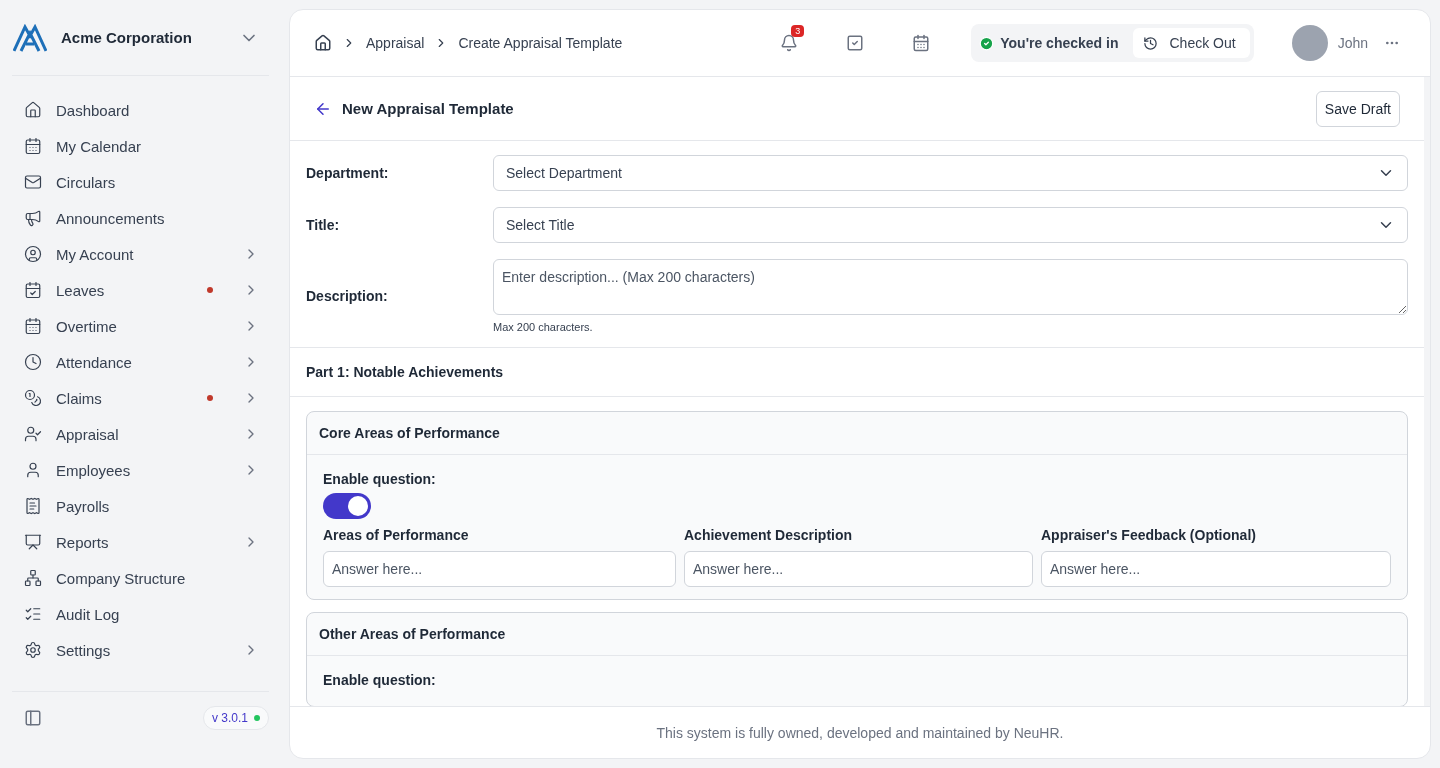 The width and height of the screenshot is (1440, 768). Describe the element at coordinates (860, 732) in the screenshot. I see `footer-text: This system is fully owned, developed and maintained by NeuHR.` at that location.